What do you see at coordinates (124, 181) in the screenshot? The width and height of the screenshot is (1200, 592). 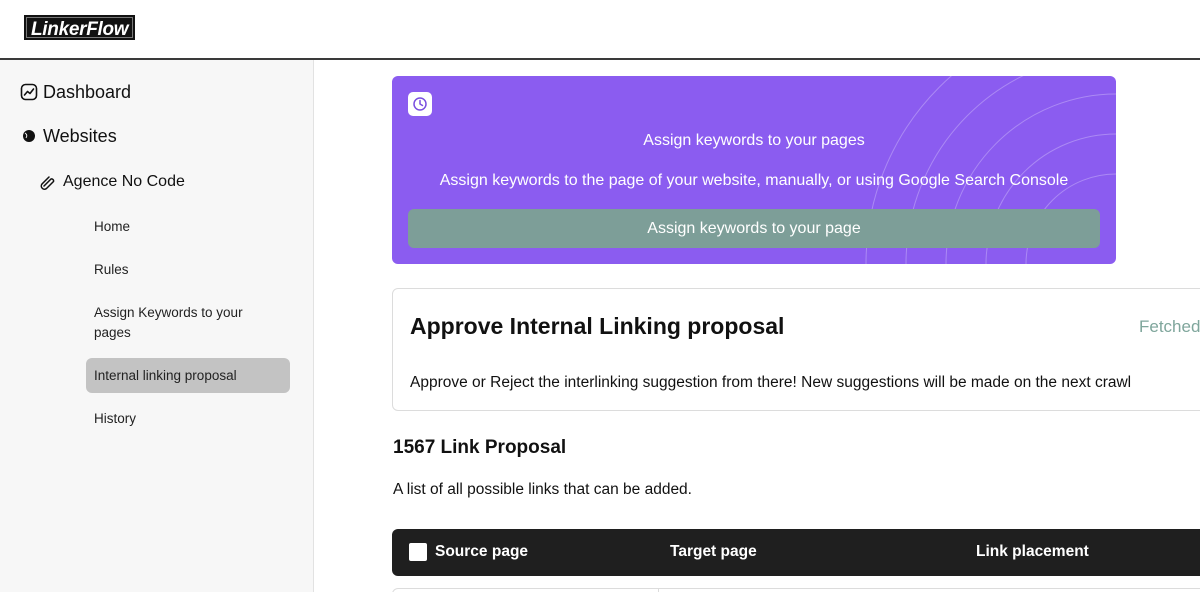 I see `sidebar-item-label: Agence No Code` at bounding box center [124, 181].